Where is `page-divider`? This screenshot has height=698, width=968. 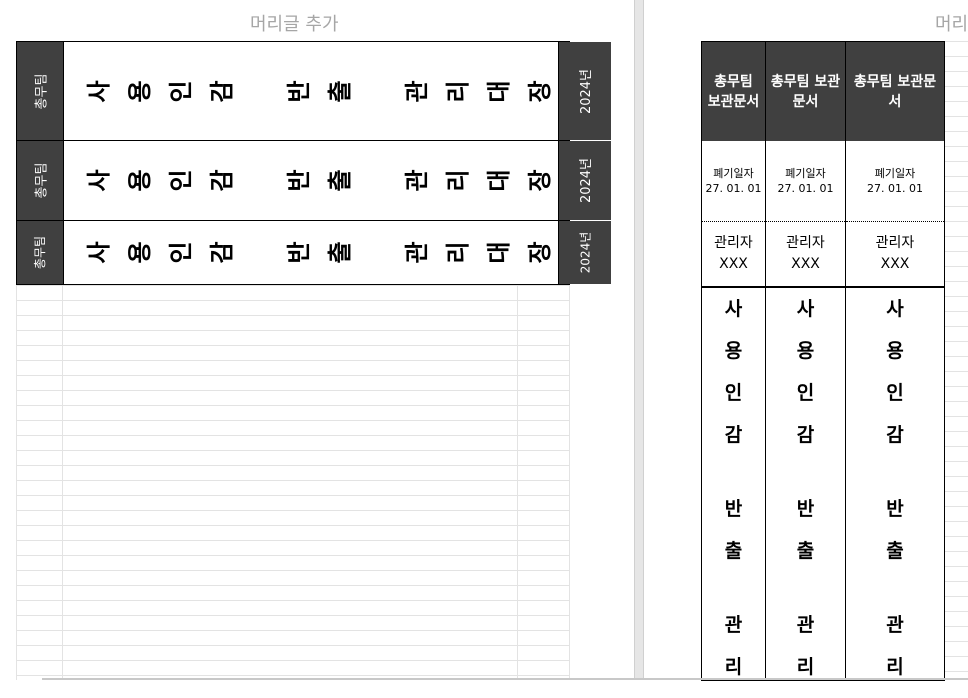
page-divider is located at coordinates (639, 340).